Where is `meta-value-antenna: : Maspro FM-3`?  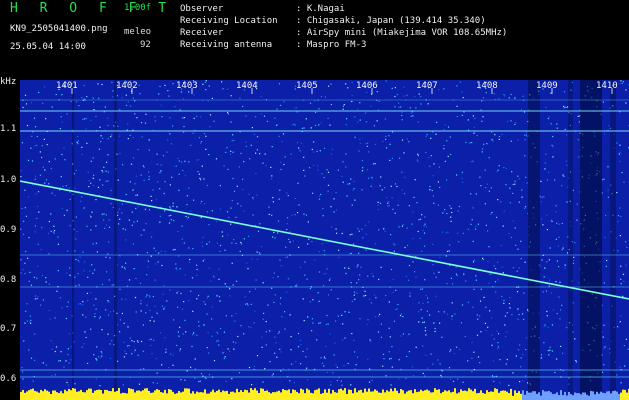
meta-value-antenna: : Maspro FM-3 is located at coordinates (331, 45).